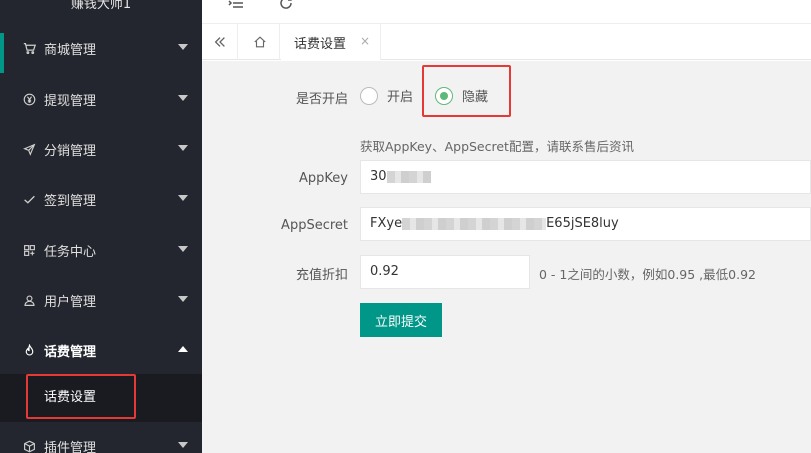 The image size is (811, 453). I want to click on sidebar-item-label: 分销管理, so click(70, 151).